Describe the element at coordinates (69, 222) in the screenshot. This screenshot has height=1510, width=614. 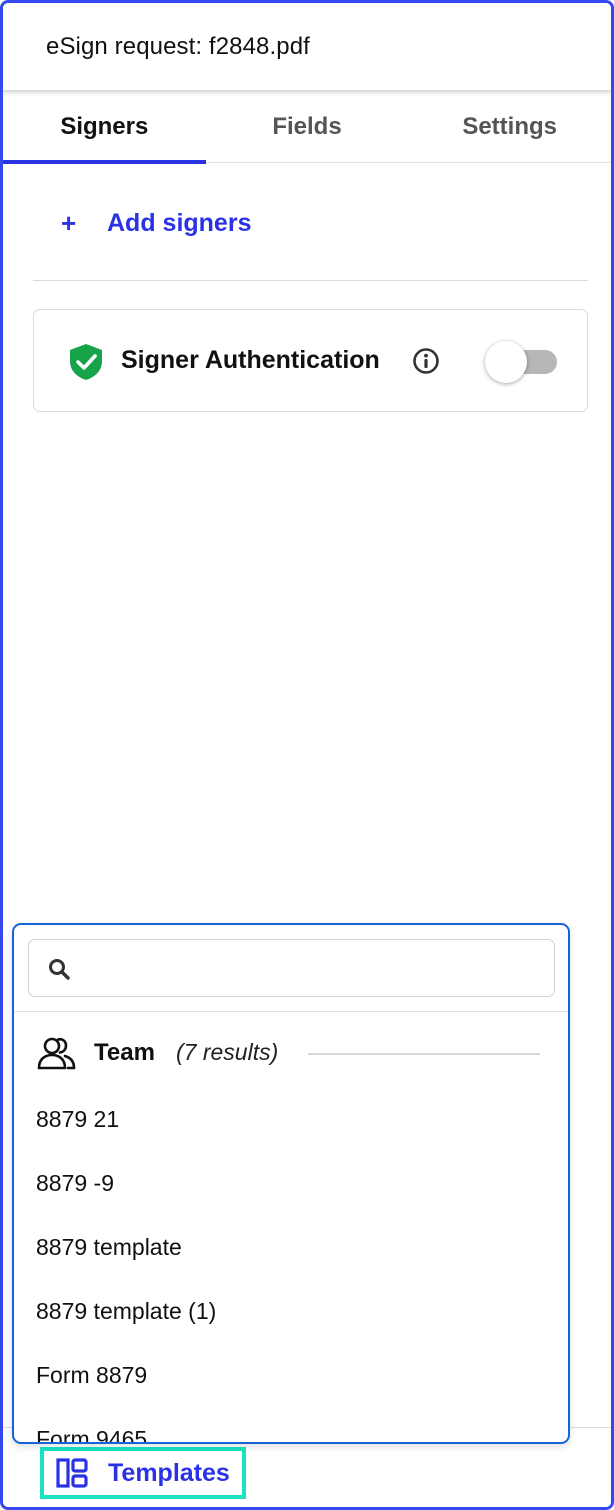
I see `plus-icon: +` at that location.